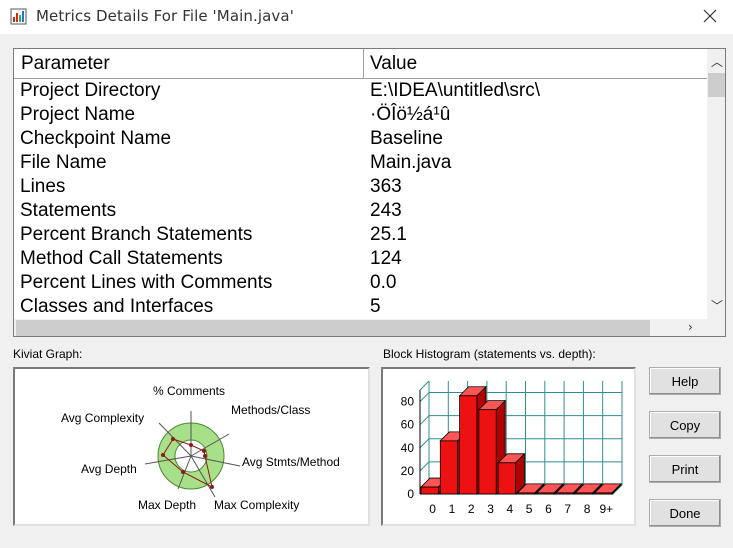  I want to click on row-parameter: Percent Lines with Comments, so click(146, 282).